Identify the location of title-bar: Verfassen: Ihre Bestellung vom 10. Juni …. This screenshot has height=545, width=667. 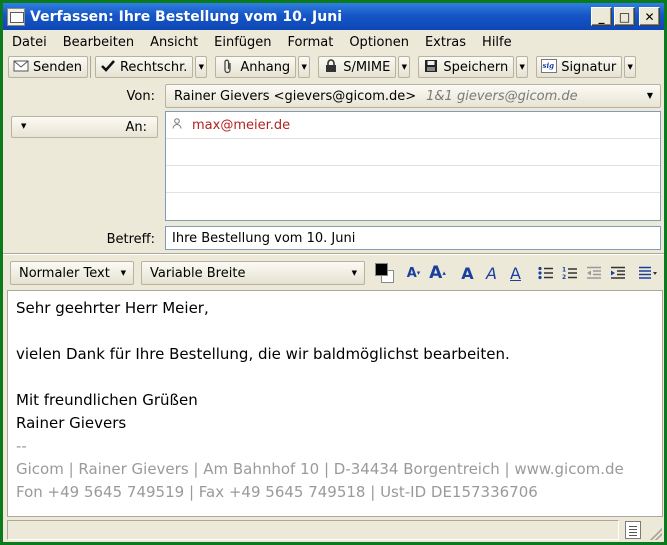
(333, 16).